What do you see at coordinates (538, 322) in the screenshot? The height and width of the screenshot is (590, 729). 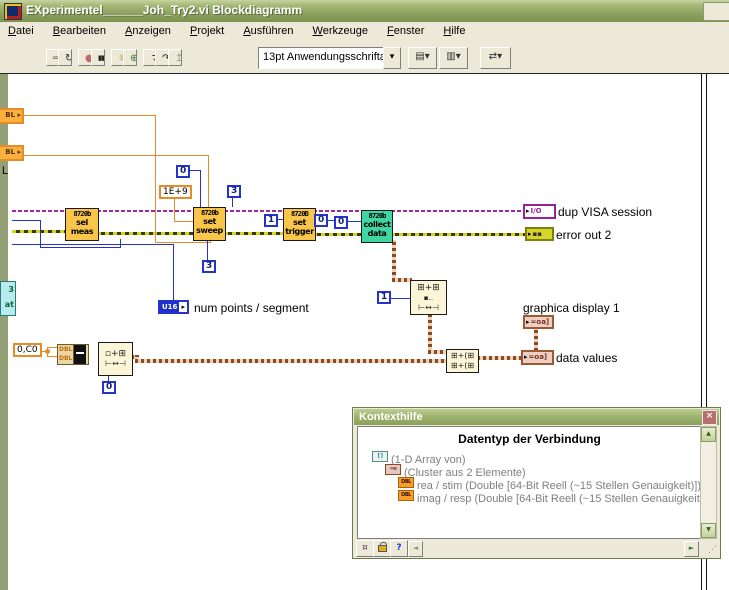 I see `graphica-display-indicator: ▸ =oa]` at bounding box center [538, 322].